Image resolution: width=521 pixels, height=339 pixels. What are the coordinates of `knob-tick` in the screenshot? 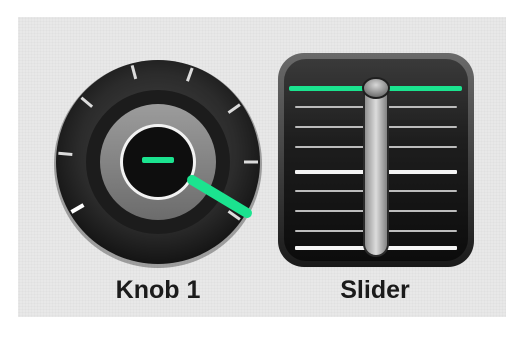 It's located at (65, 153).